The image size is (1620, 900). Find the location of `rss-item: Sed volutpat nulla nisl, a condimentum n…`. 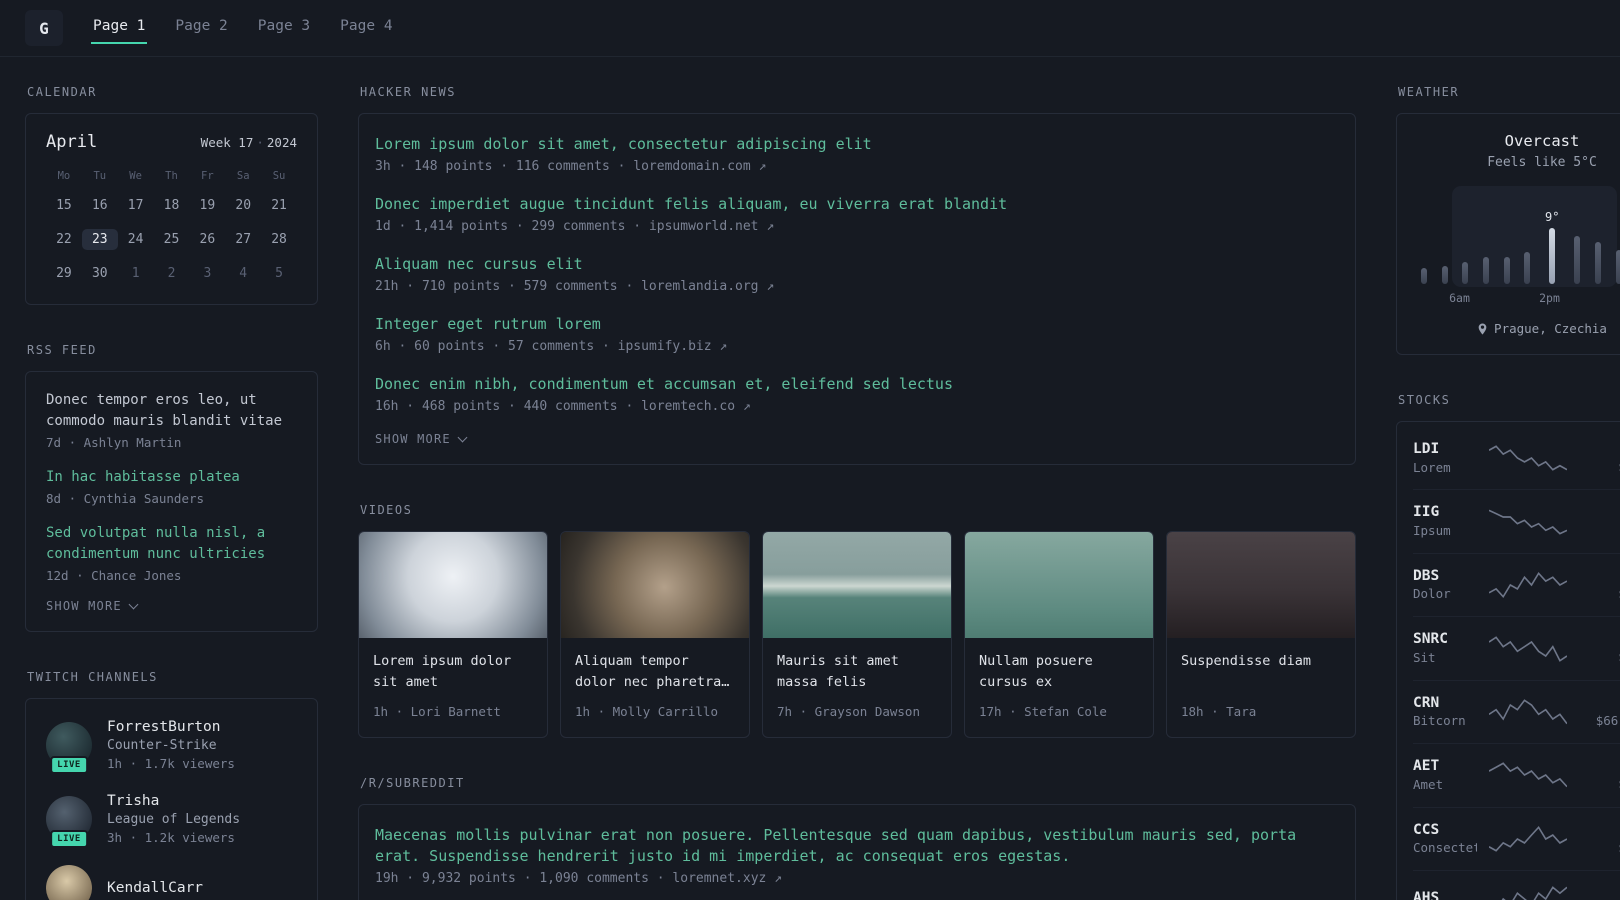

rss-item: Sed volutpat nulla nisl, a condimentum n… is located at coordinates (171, 553).